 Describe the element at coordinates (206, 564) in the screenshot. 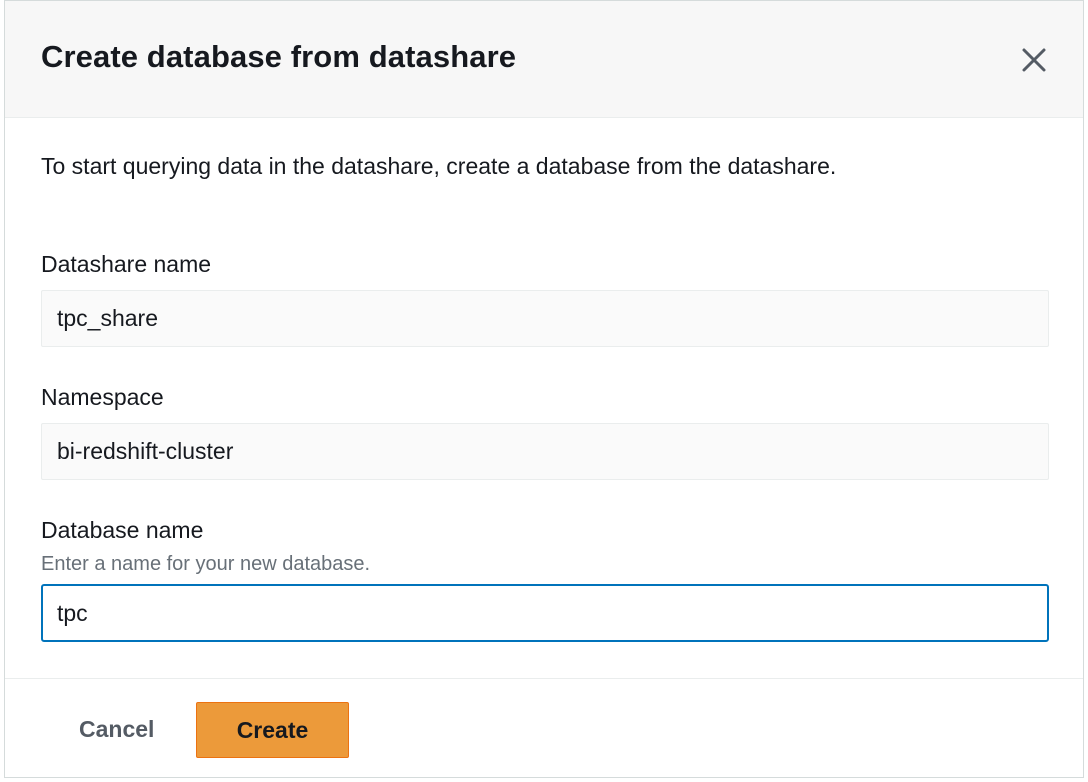

I see `database-name-description: Enter a name for your new database.` at that location.